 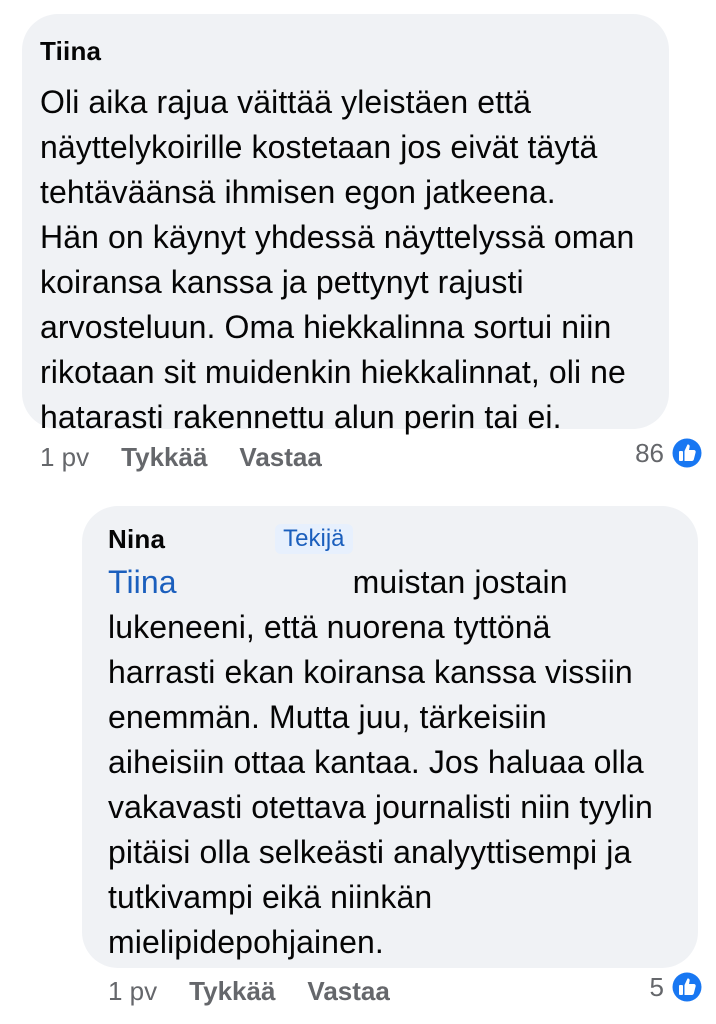 What do you see at coordinates (246, 942) in the screenshot?
I see `comment-line: mielipidepohjainen.` at bounding box center [246, 942].